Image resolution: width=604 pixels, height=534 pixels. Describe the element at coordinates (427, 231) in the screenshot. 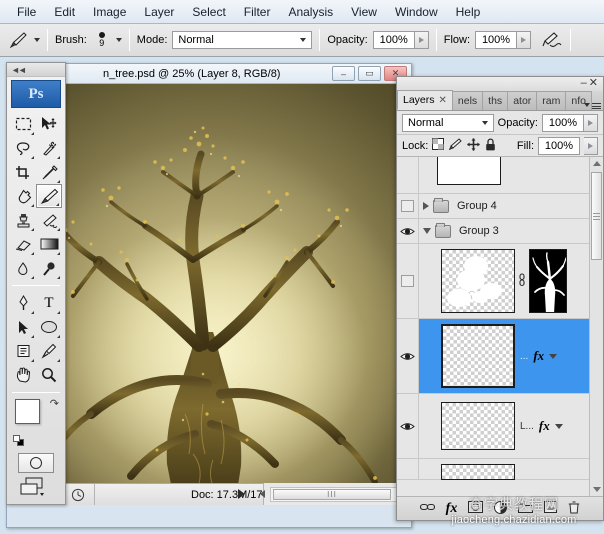

I see `group-disclosure-expanded-icon` at that location.